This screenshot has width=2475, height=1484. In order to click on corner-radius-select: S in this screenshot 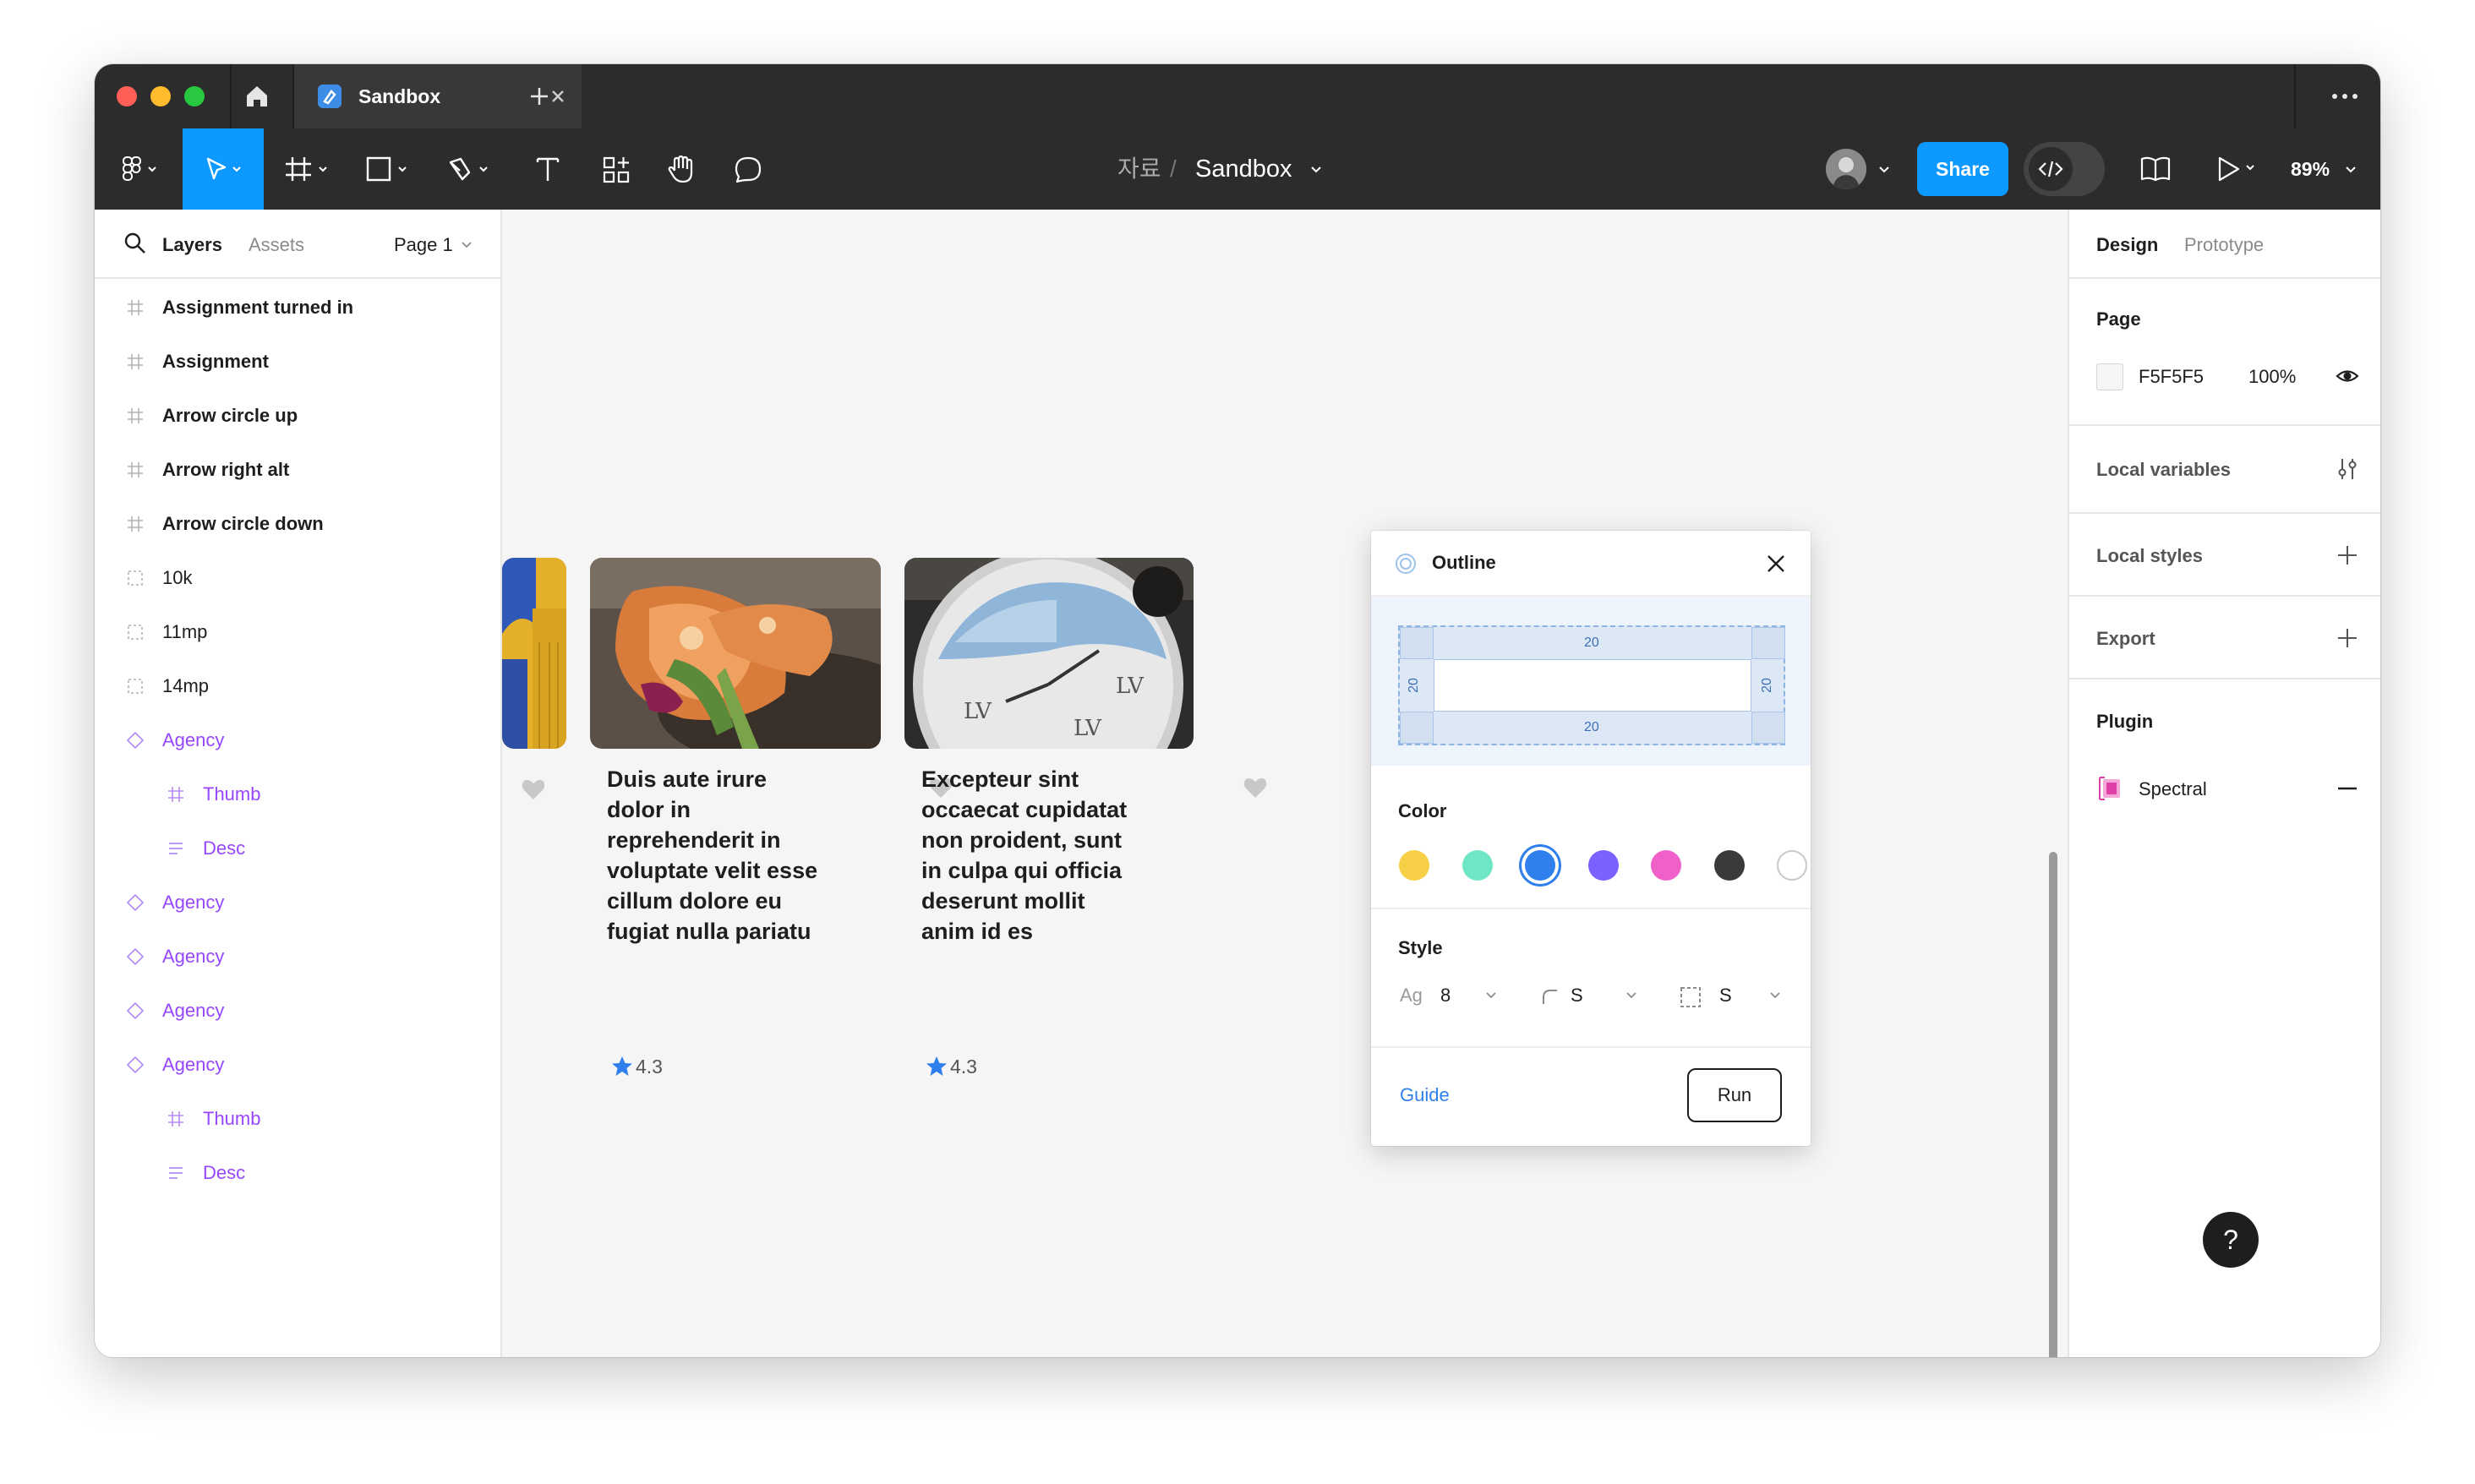, I will do `click(1577, 996)`.